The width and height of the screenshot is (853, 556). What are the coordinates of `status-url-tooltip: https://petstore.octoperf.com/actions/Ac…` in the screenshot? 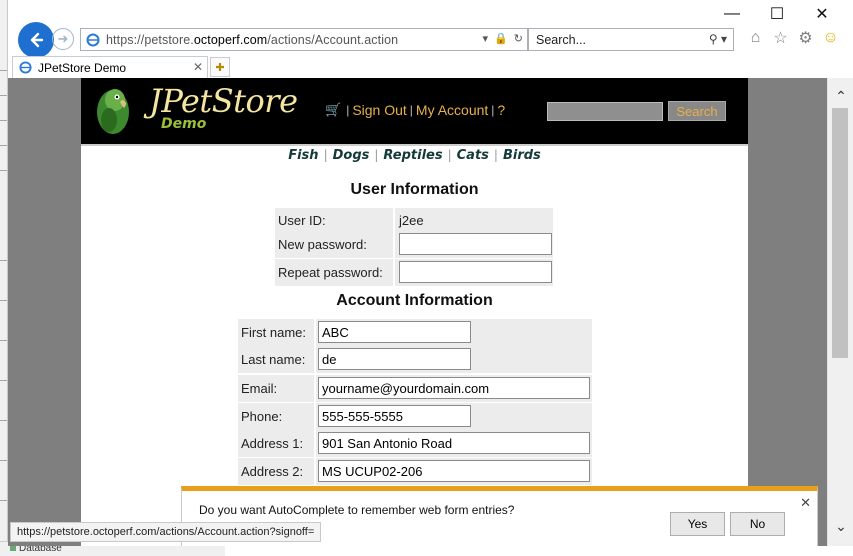 It's located at (166, 532).